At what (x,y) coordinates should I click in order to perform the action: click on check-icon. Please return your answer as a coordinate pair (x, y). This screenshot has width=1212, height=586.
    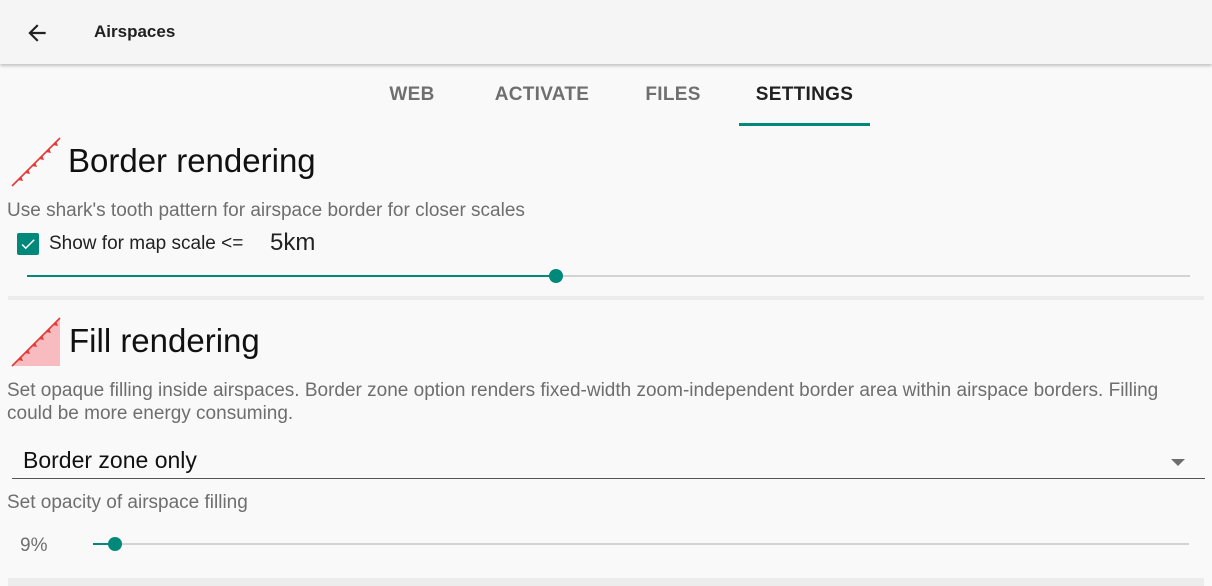
    Looking at the image, I should click on (28, 244).